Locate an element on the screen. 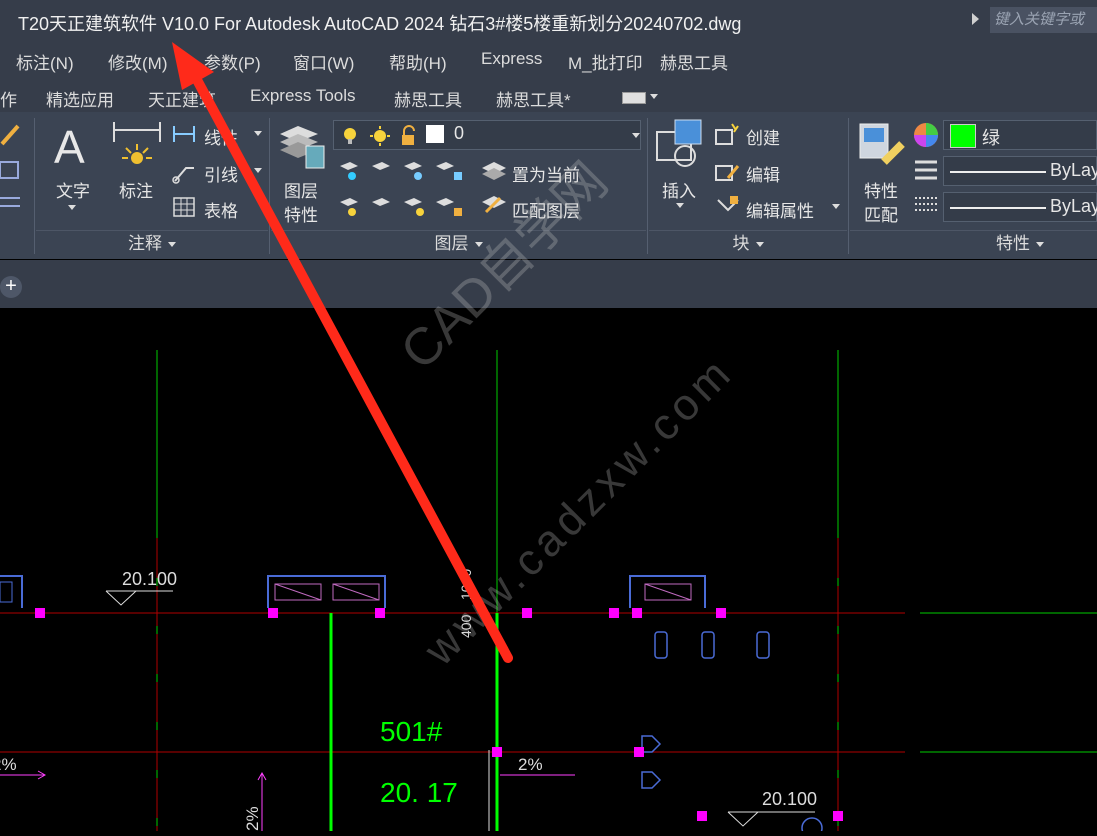 This screenshot has width=1097, height=836. file-tab-bar is located at coordinates (548, 284).